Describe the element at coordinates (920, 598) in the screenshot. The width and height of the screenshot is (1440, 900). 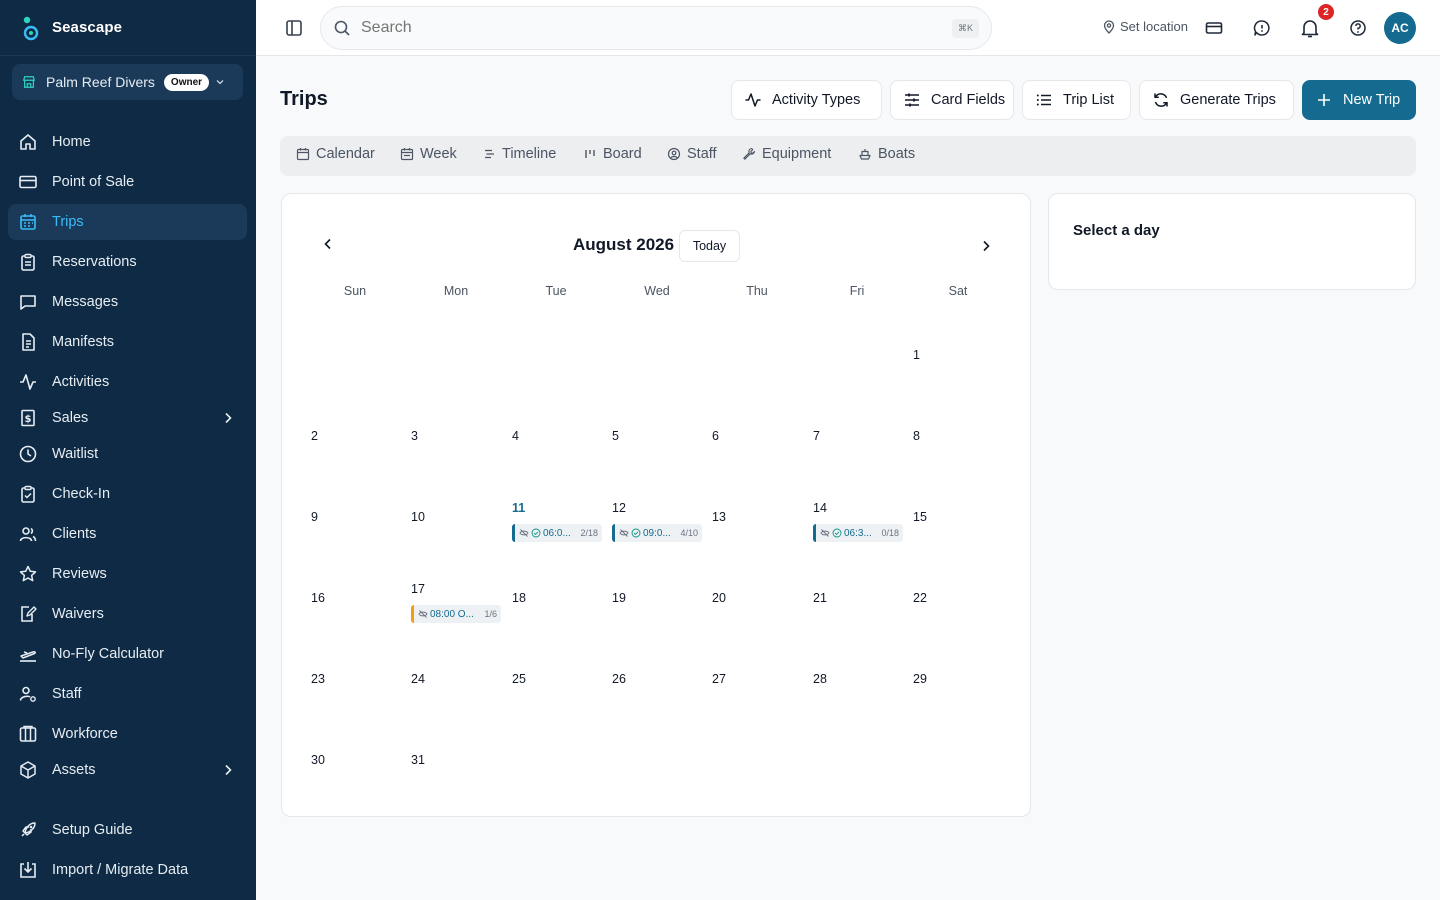
I see `calendar-day: 22` at that location.